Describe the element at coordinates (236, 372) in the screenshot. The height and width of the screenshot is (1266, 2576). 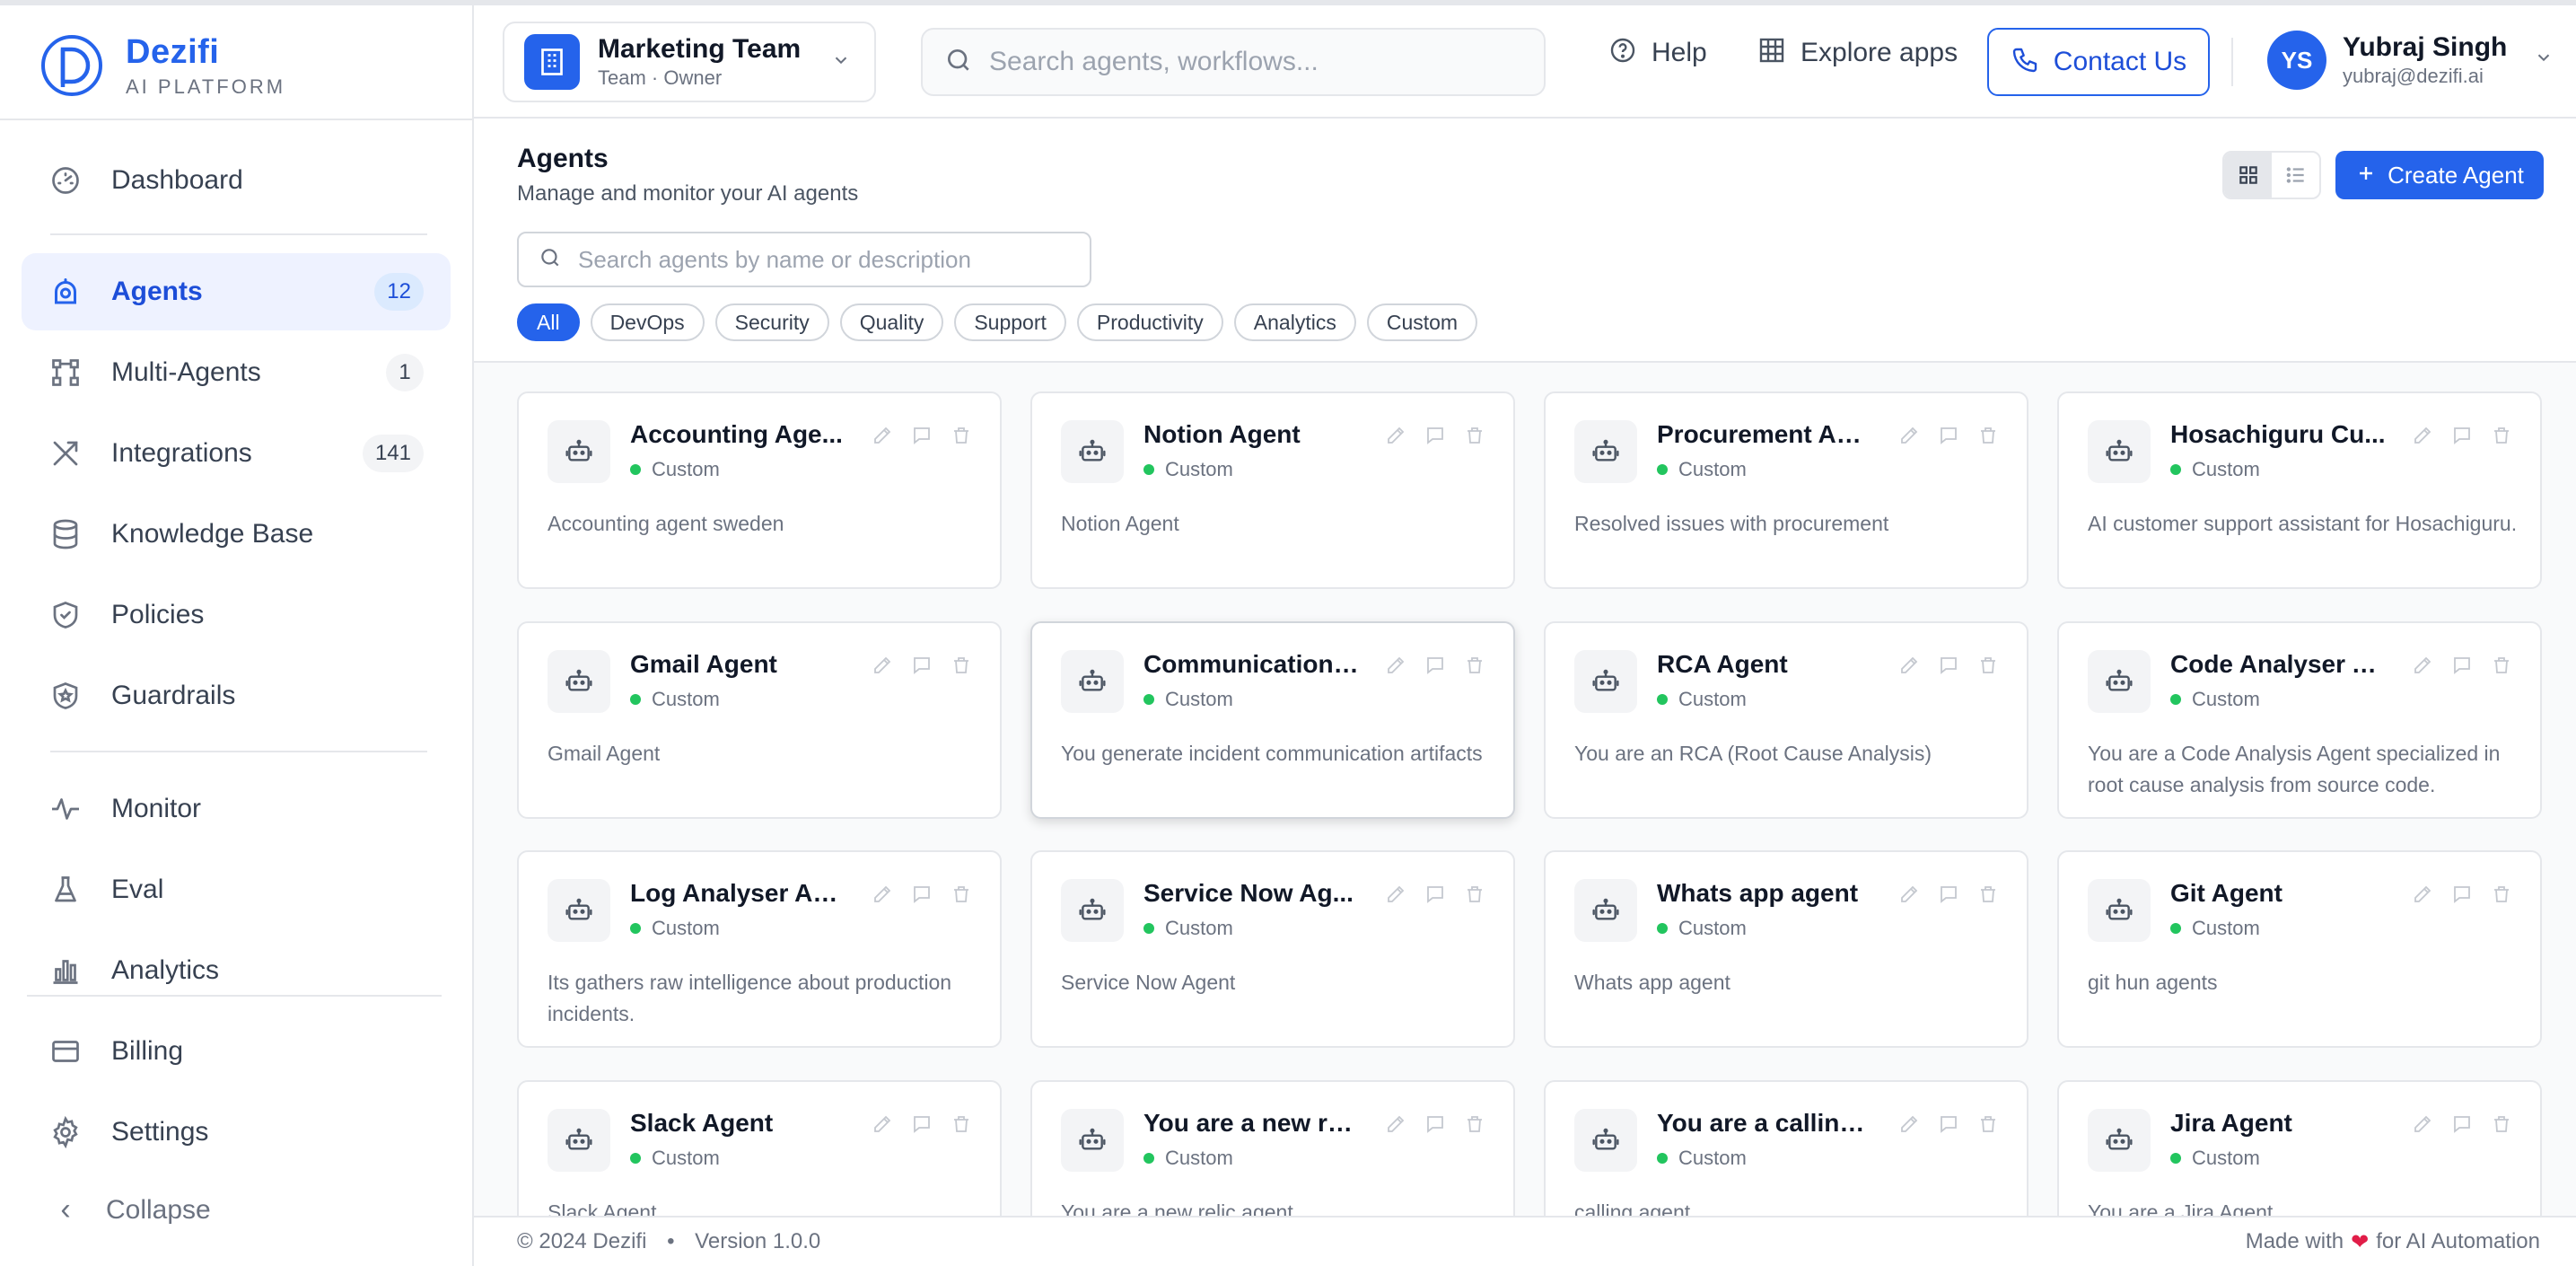
I see `sidebar-item-multi-agents: Multi-Agents 1` at that location.